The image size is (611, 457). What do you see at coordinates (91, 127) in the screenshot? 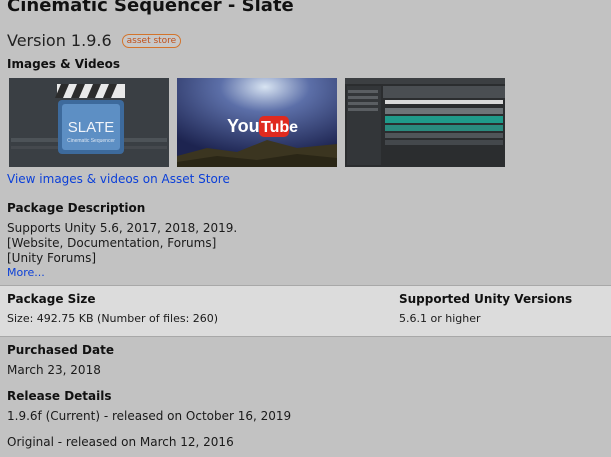
I see `slate-logo-text: SLATE` at bounding box center [91, 127].